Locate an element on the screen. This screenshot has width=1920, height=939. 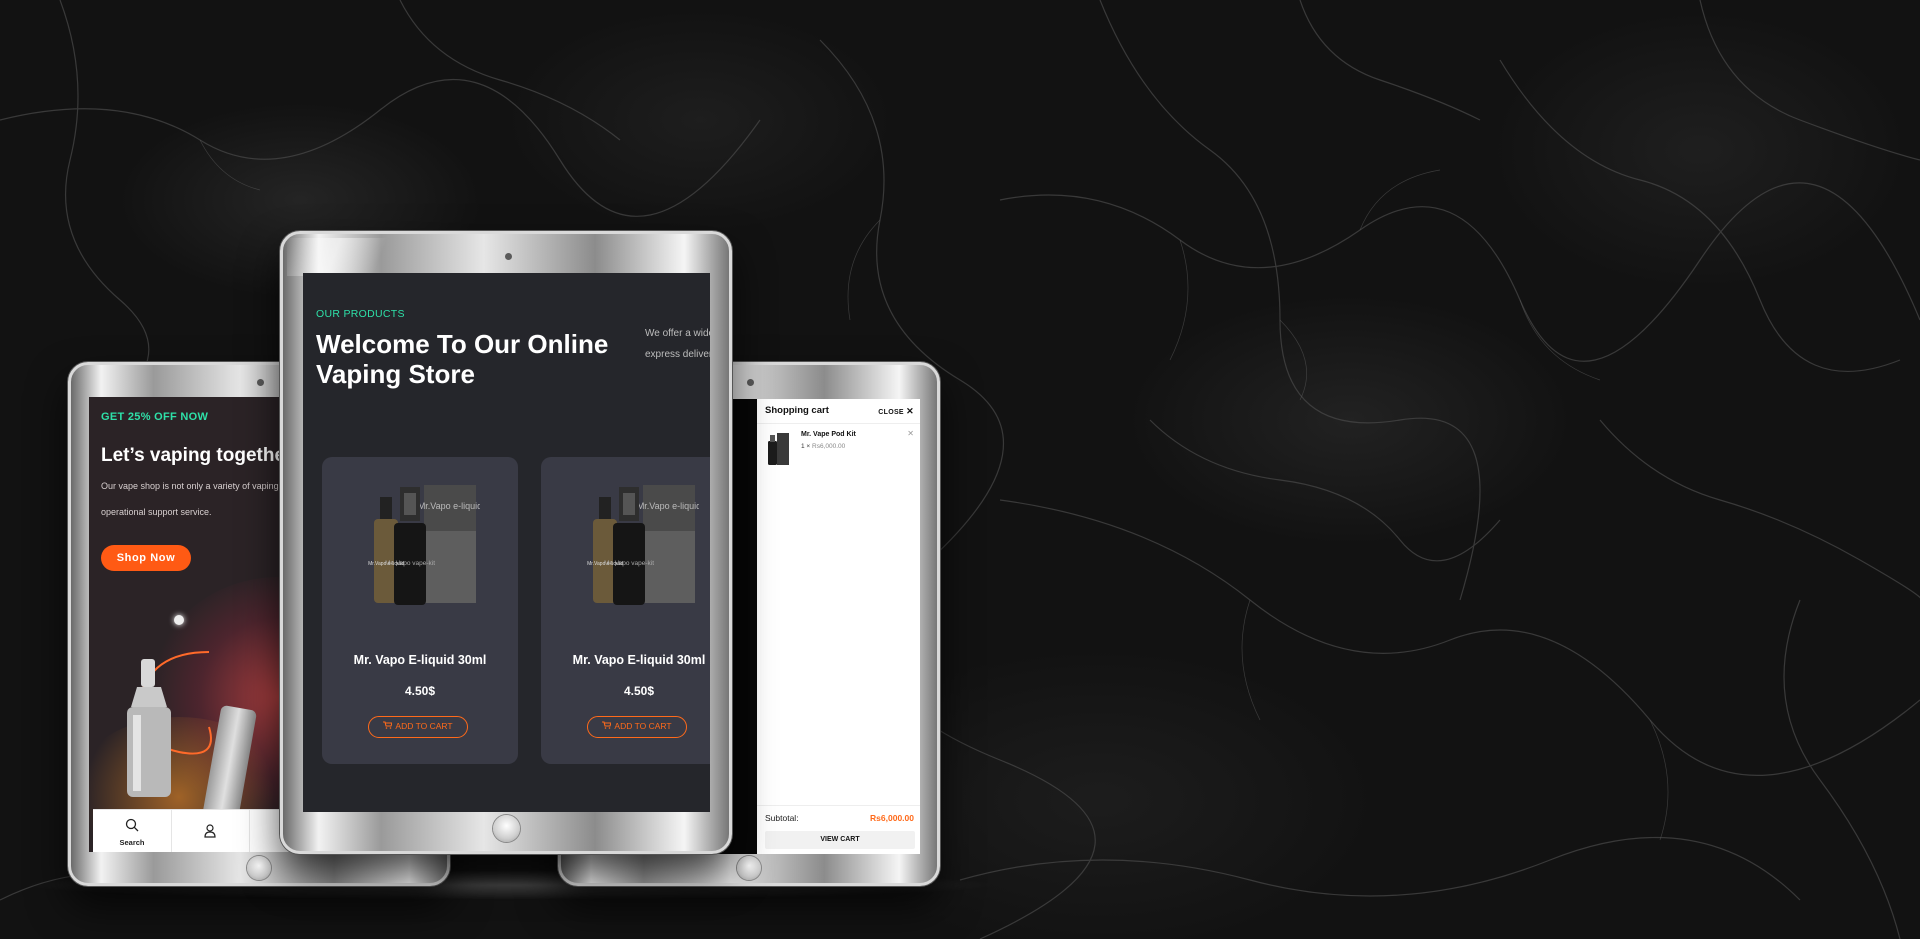
cart-item-quantity: 1 × is located at coordinates (806, 446).